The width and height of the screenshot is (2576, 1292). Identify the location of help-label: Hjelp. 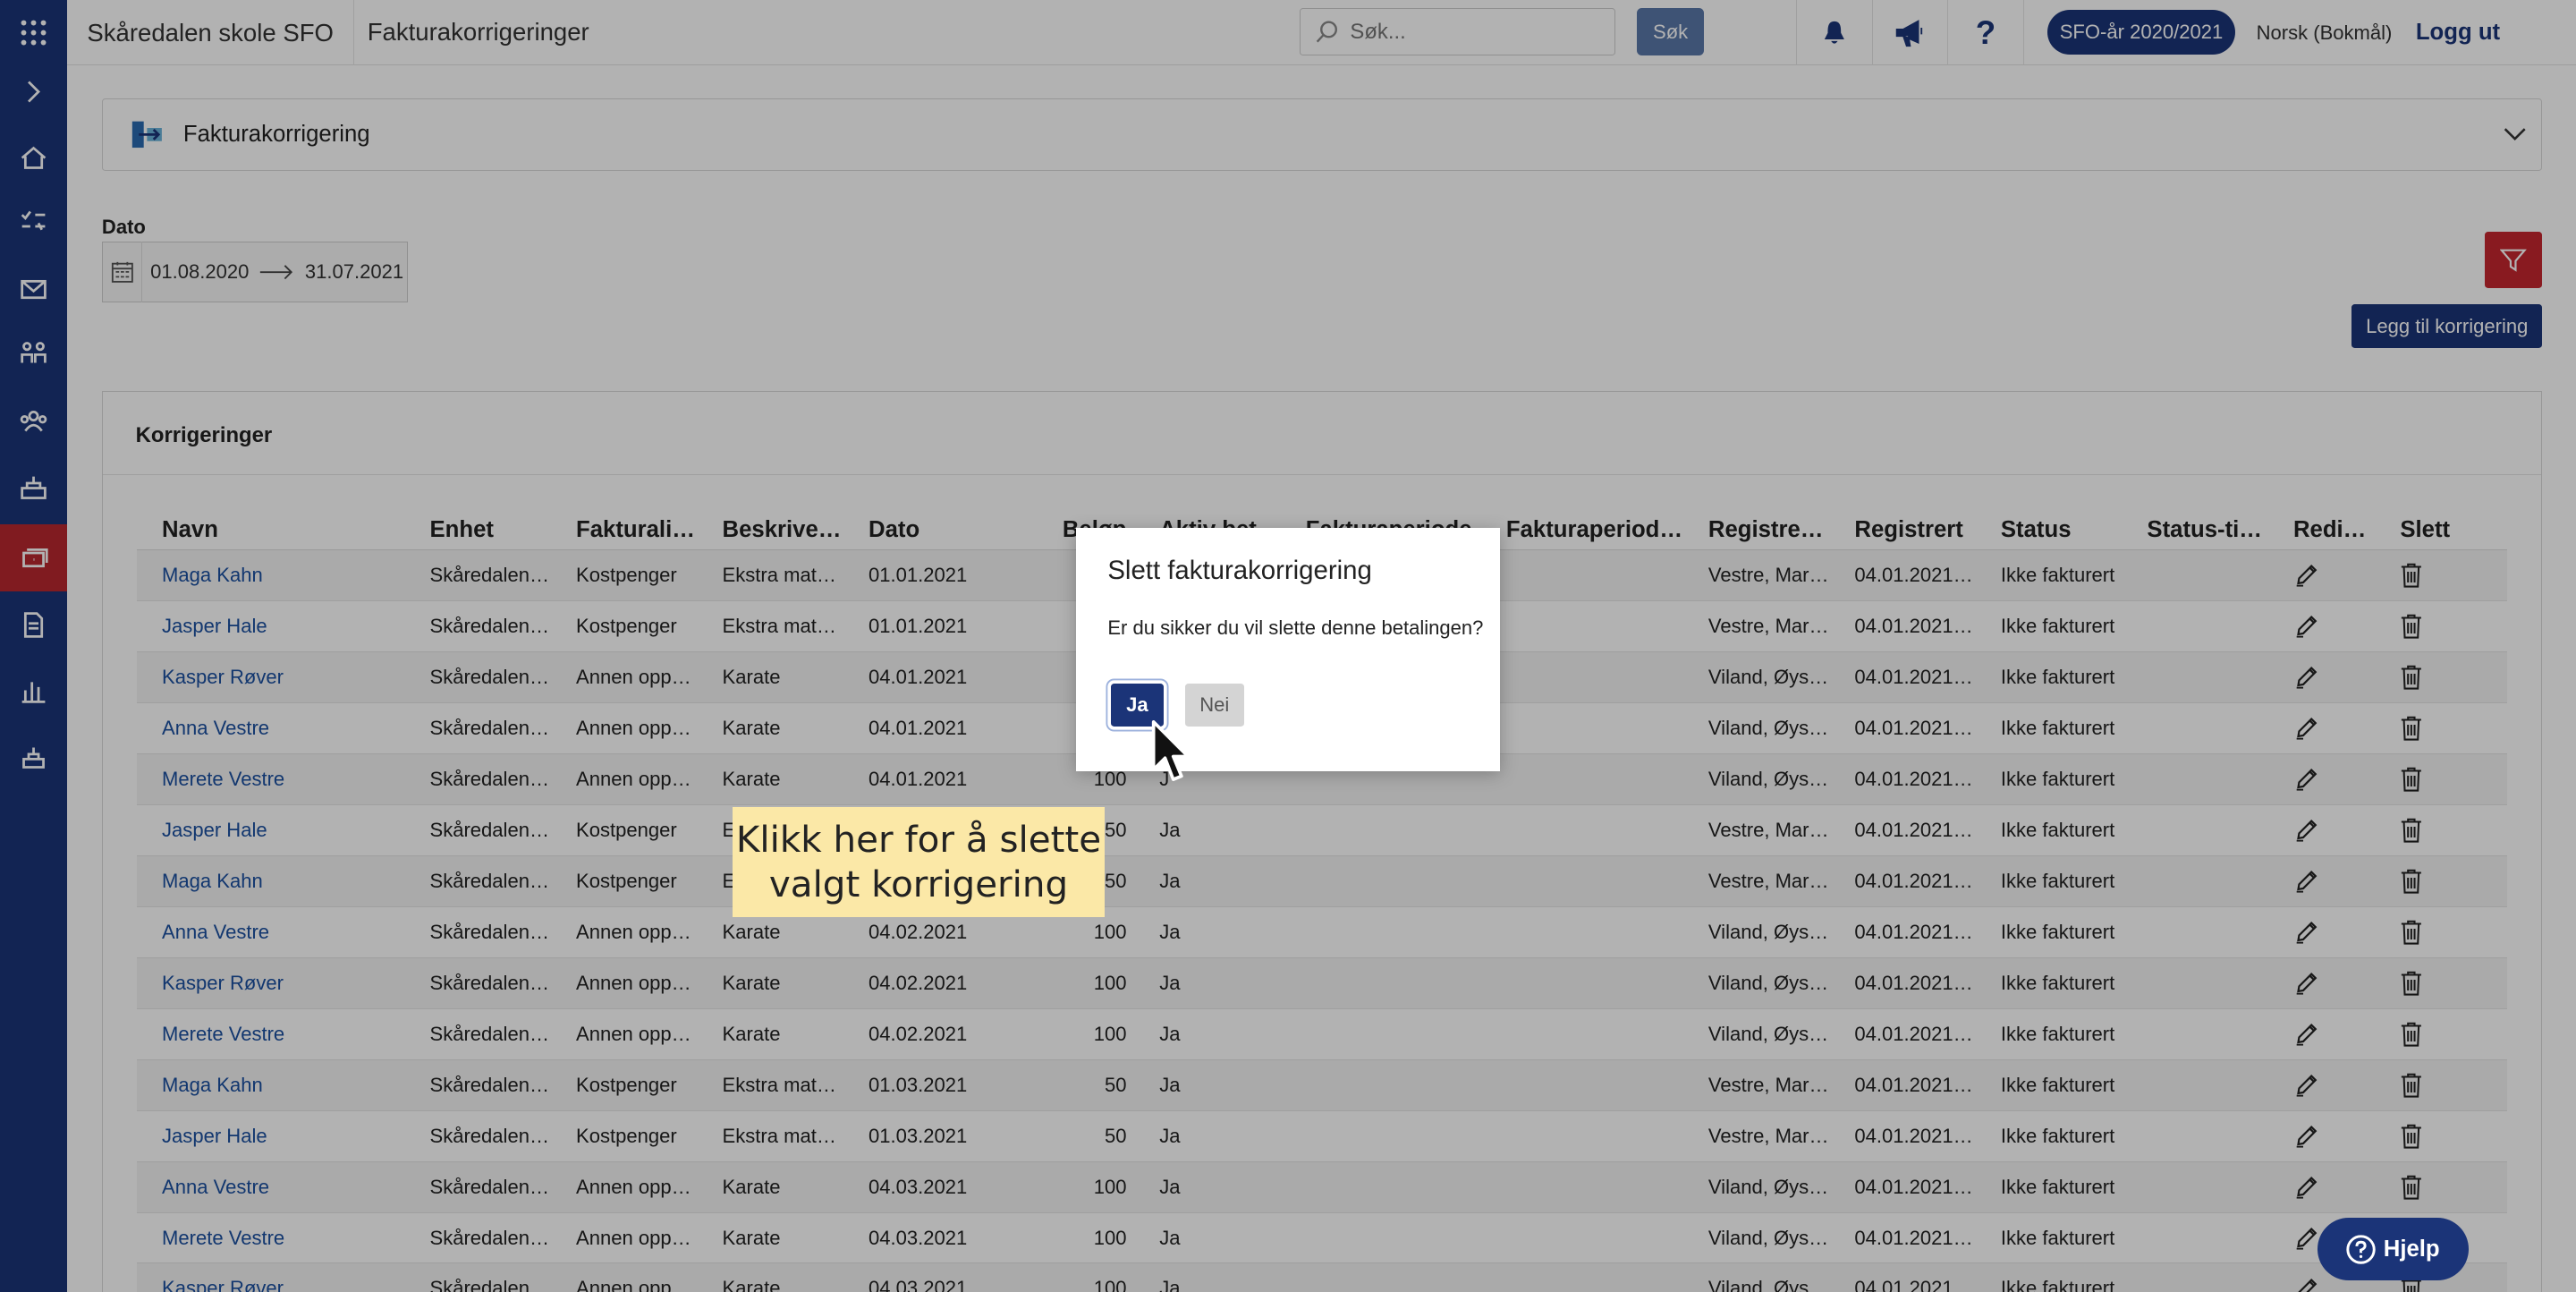
(2411, 1249).